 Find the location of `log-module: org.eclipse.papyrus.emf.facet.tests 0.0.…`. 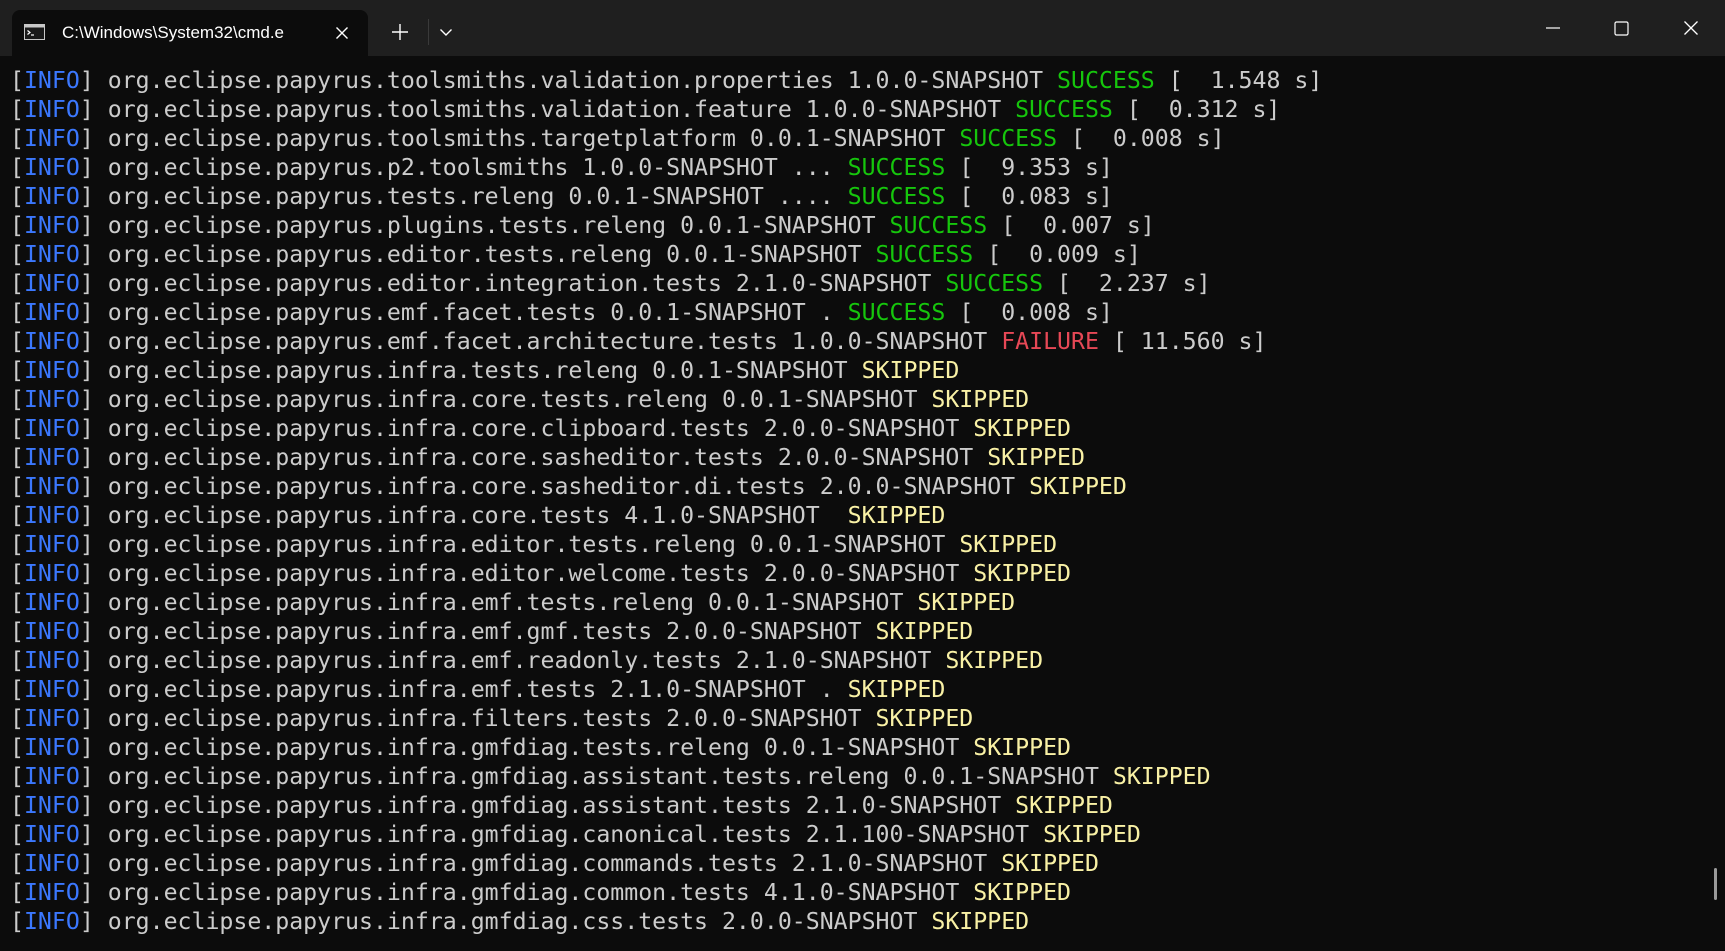

log-module: org.eclipse.papyrus.emf.facet.tests 0.0.… is located at coordinates (477, 312).